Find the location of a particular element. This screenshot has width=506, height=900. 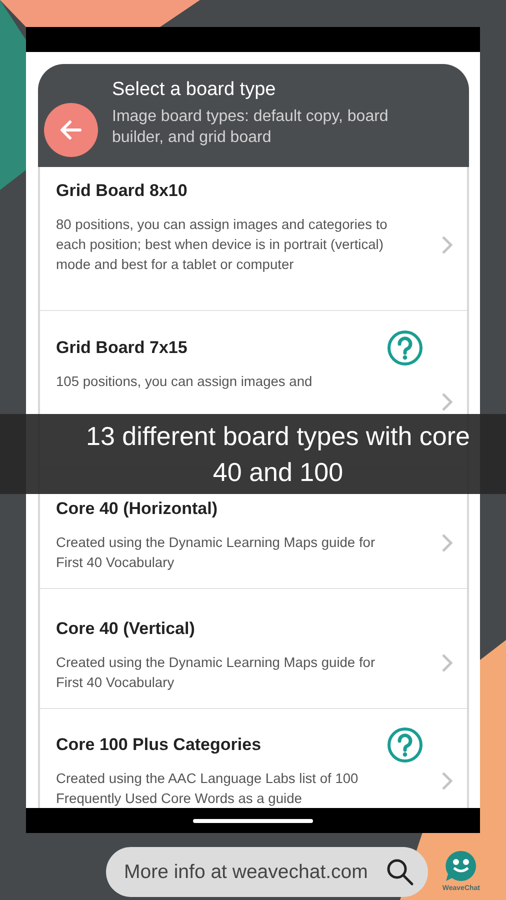

search-pill: More info at weavechat.com is located at coordinates (267, 872).